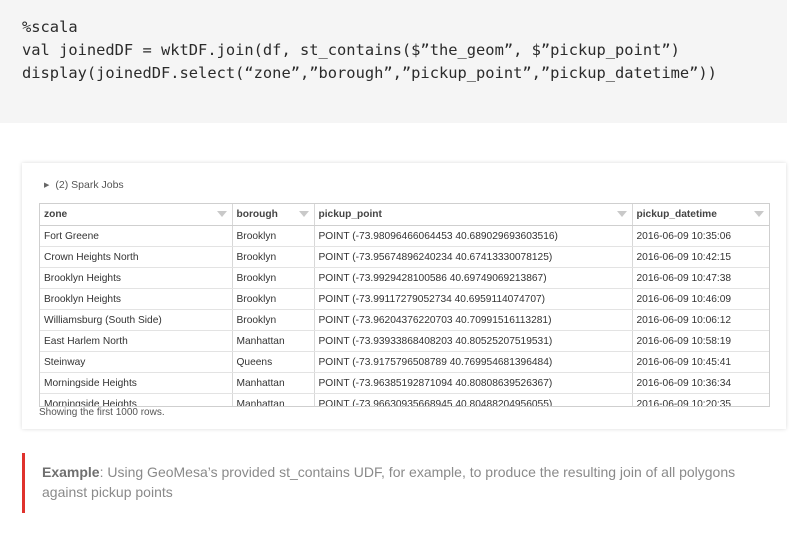 The image size is (805, 533). I want to click on column-header-label: zone, so click(56, 214).